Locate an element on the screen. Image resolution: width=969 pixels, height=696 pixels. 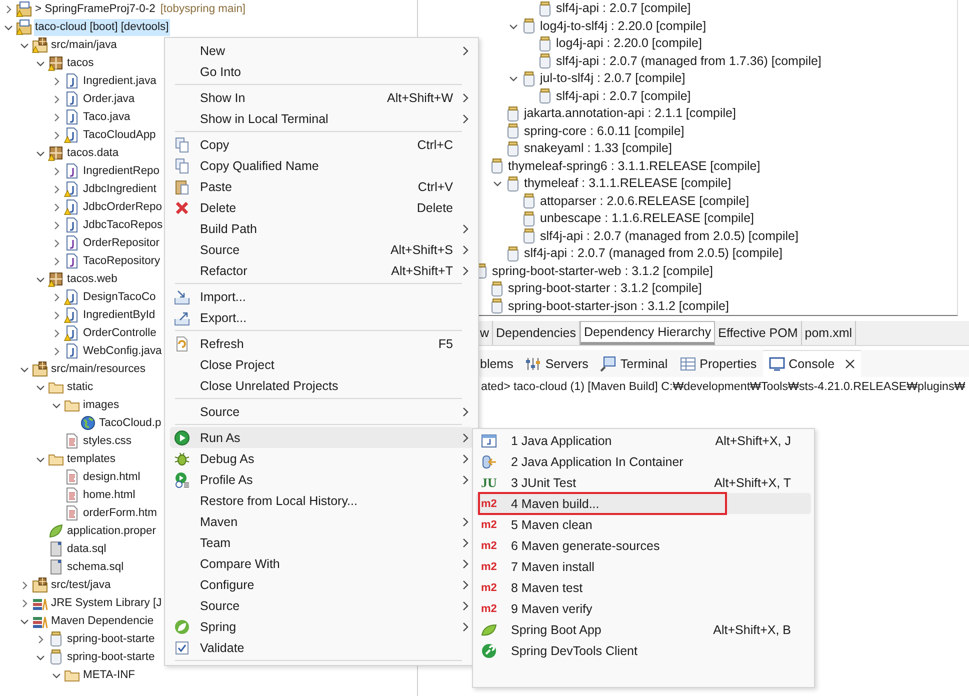
menu-item: Spring is located at coordinates (321, 626).